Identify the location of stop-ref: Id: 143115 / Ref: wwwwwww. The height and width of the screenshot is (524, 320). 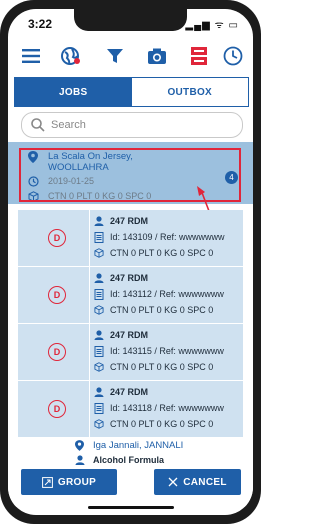
(167, 351).